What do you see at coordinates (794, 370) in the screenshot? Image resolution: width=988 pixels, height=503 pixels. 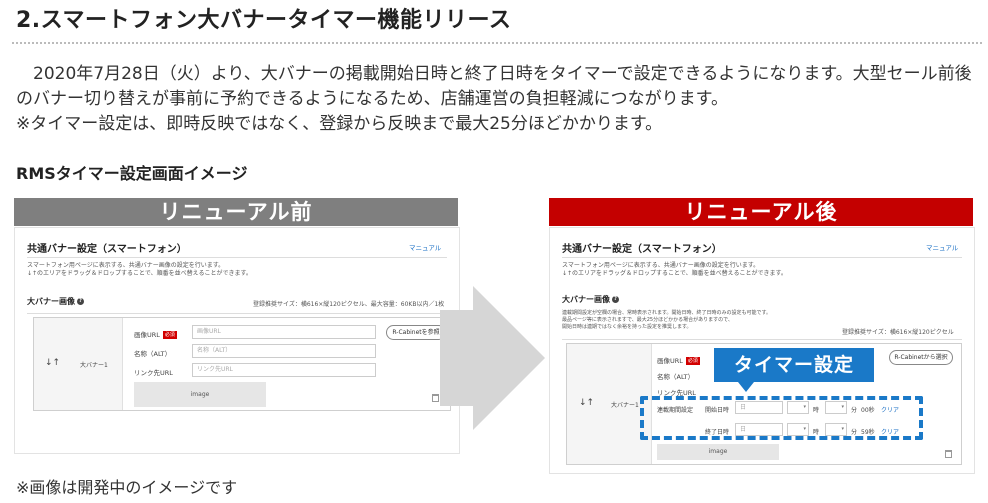 I see `timer-callout-label: タイマー設定` at bounding box center [794, 370].